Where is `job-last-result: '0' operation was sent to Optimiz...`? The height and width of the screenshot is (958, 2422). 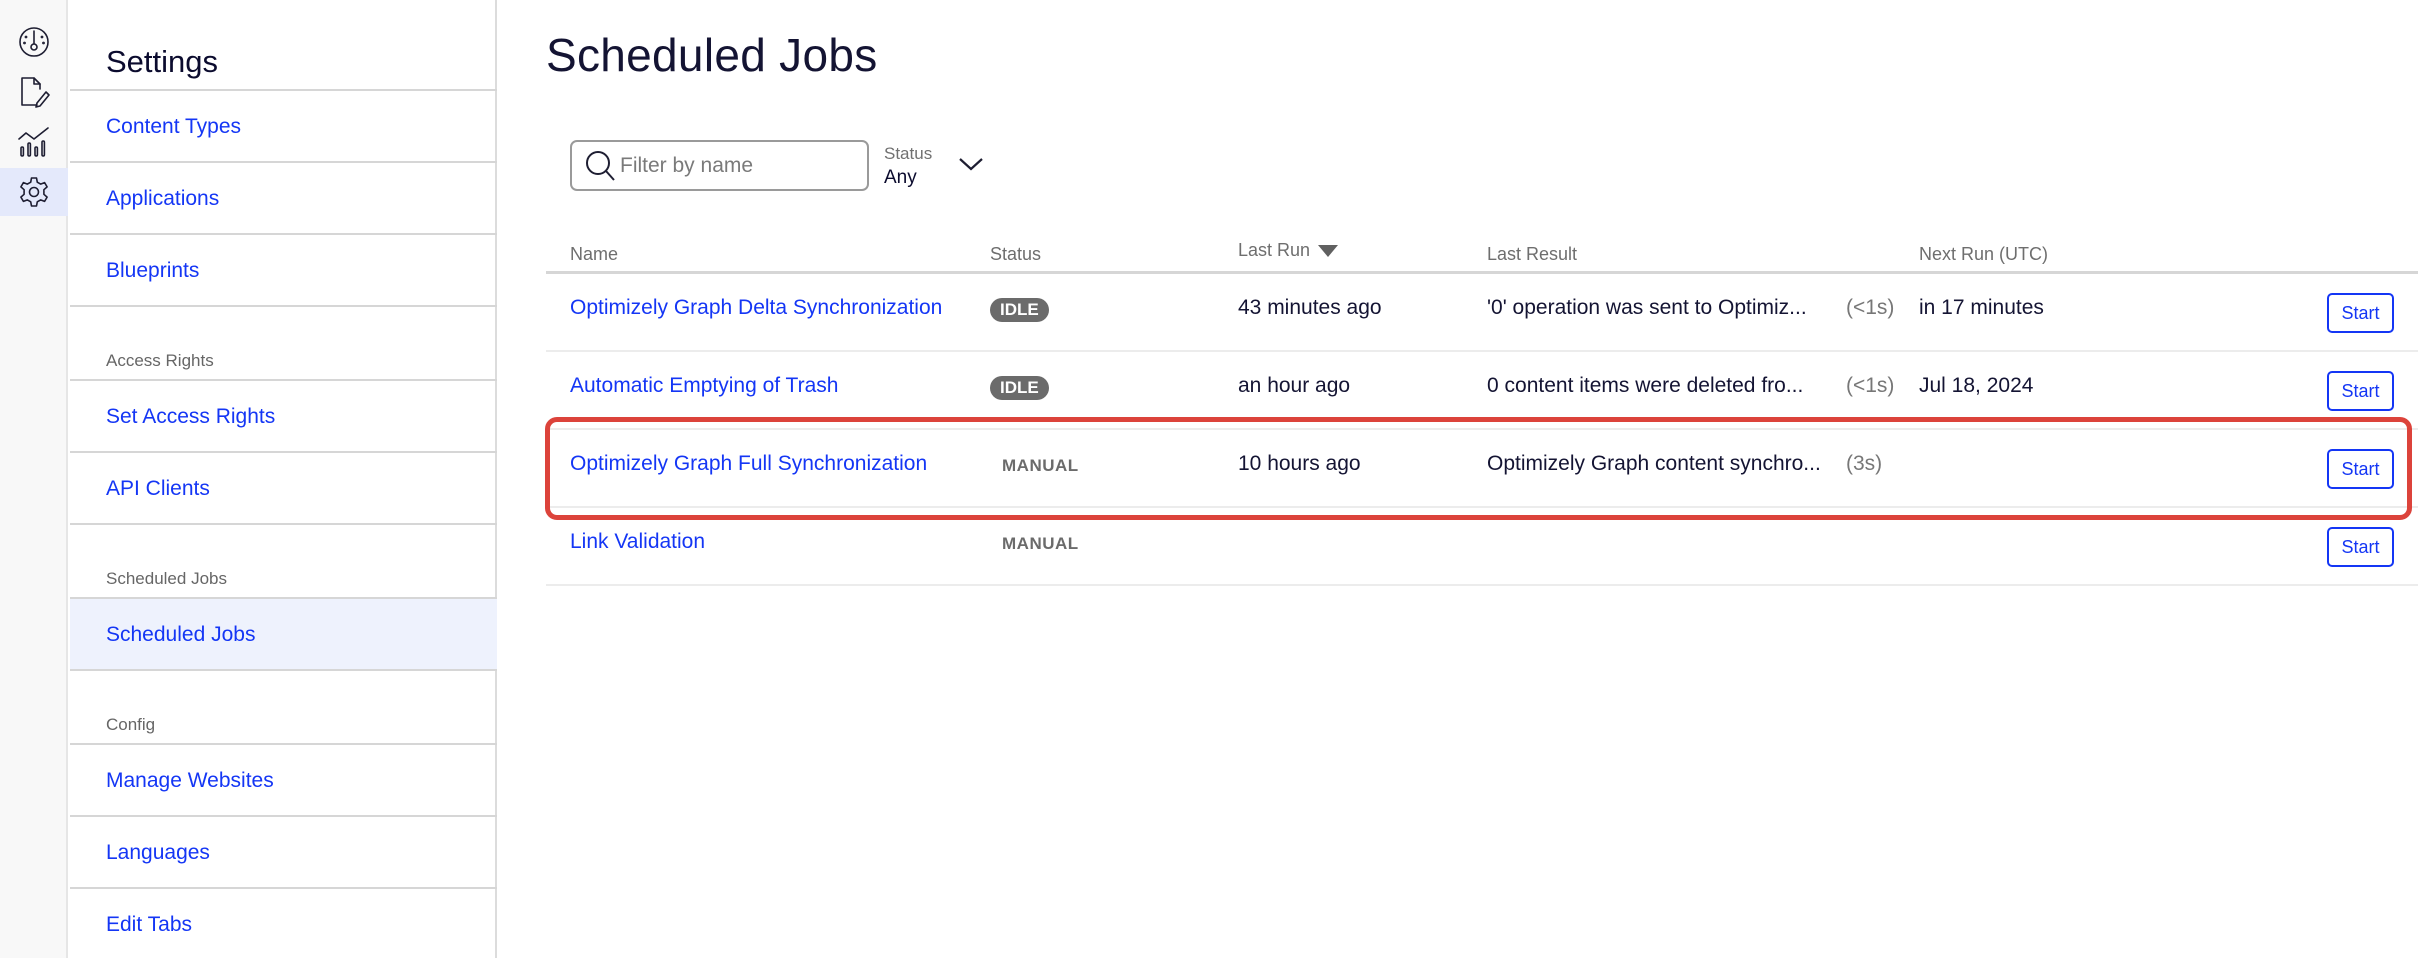
job-last-result: '0' operation was sent to Optimiz... is located at coordinates (1647, 307).